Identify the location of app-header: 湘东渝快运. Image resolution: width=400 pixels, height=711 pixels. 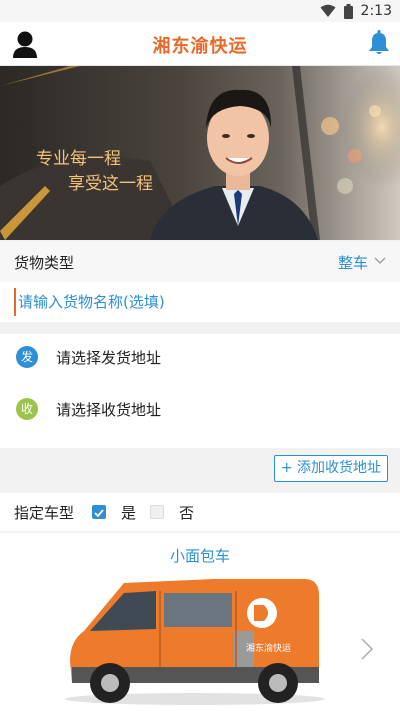
(200, 44).